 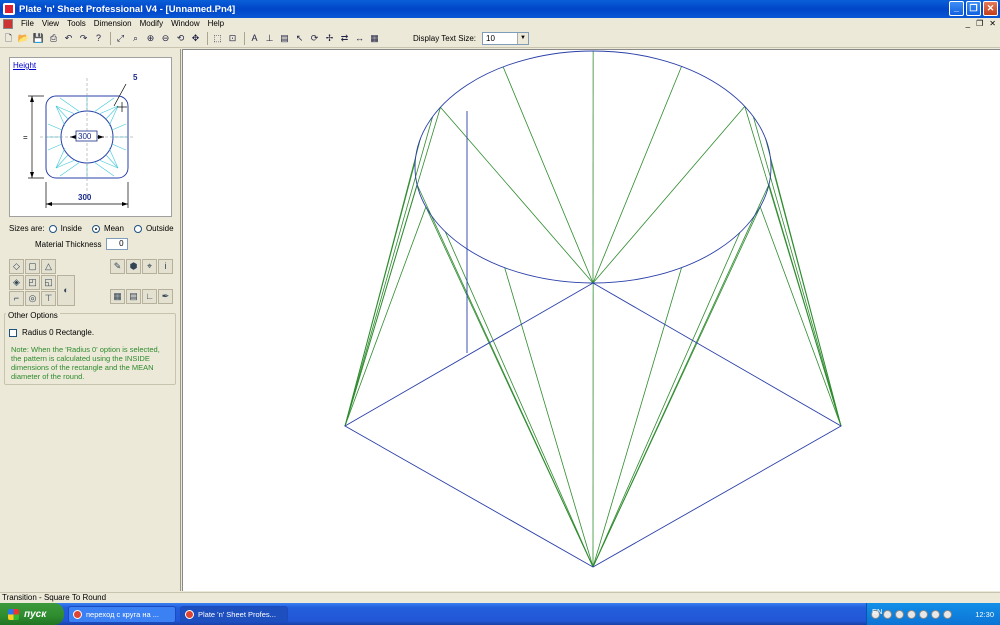 I want to click on grid-icon: ▦, so click(x=374, y=38).